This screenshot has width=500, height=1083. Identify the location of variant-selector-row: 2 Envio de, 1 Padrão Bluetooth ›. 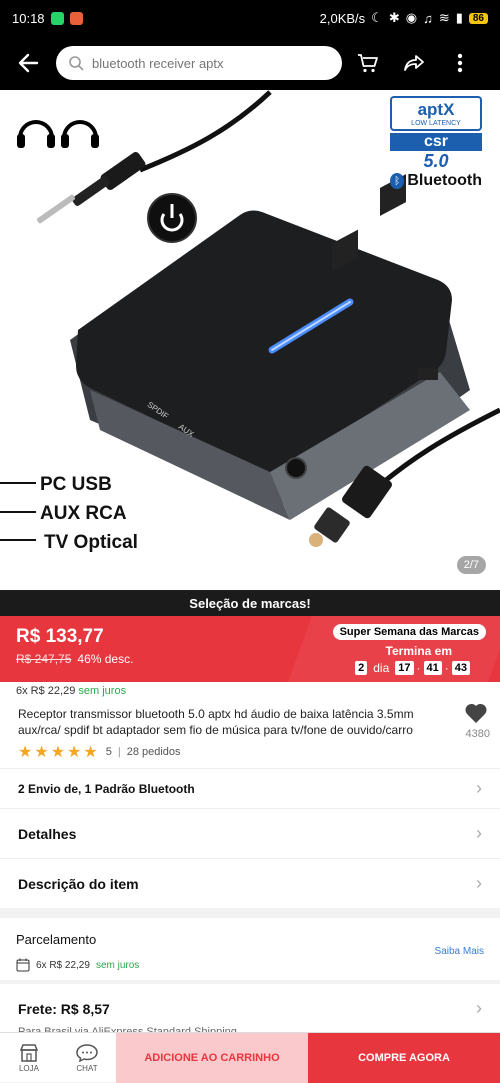
(250, 788).